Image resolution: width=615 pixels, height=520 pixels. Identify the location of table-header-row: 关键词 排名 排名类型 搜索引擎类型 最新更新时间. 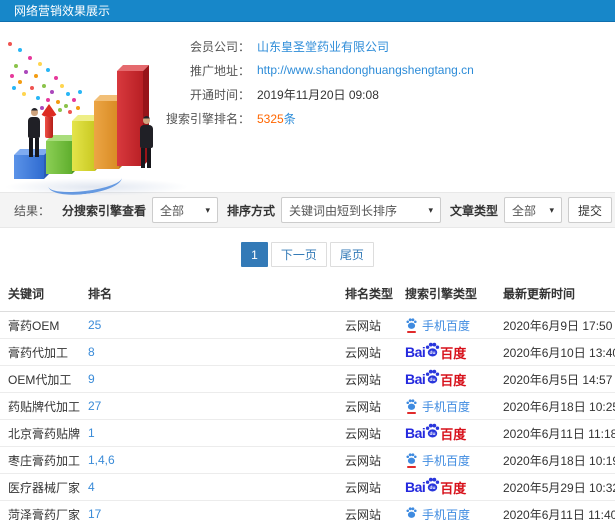
(307, 294).